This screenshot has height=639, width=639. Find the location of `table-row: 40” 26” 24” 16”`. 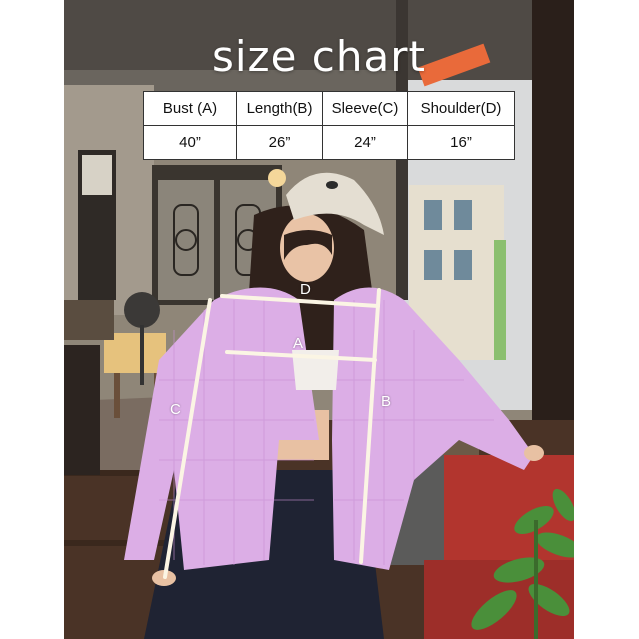

table-row: 40” 26” 24” 16” is located at coordinates (329, 142).